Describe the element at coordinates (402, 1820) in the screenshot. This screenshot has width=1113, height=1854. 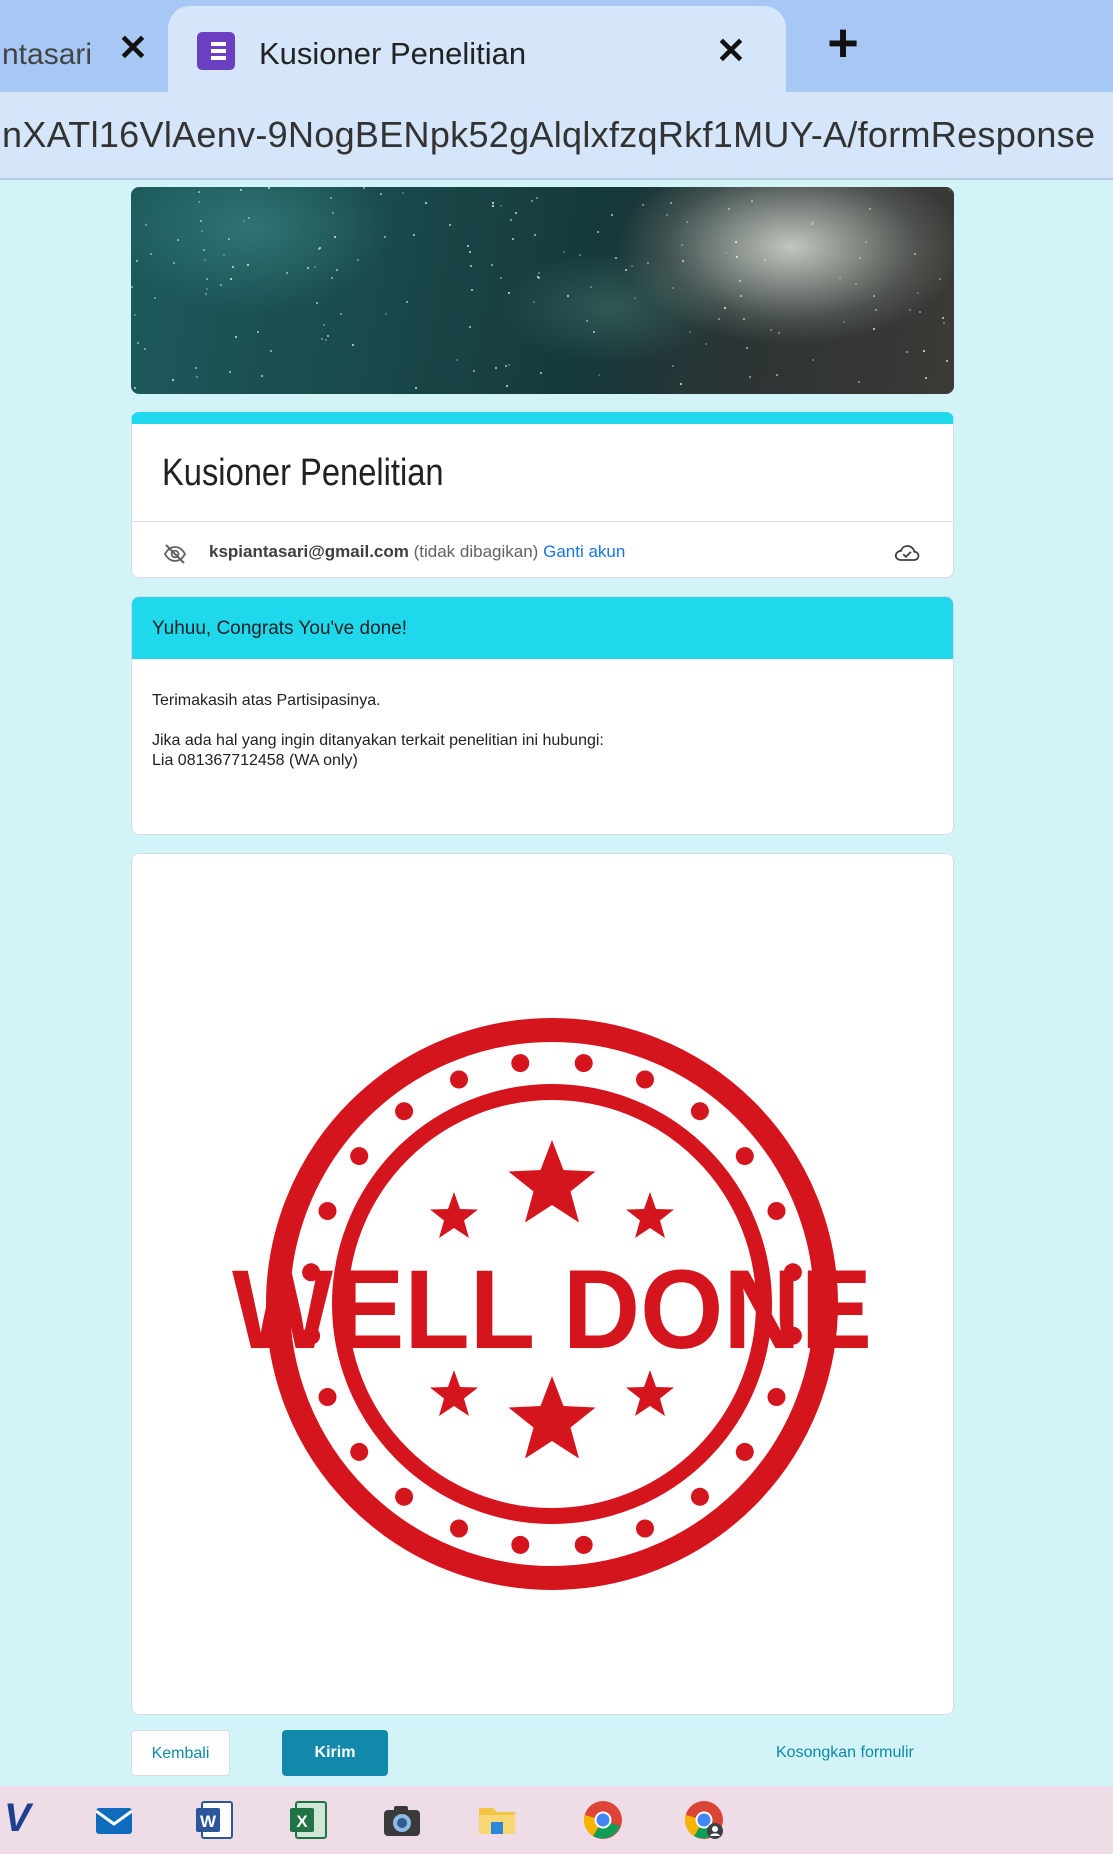
I see `camera-icon` at that location.